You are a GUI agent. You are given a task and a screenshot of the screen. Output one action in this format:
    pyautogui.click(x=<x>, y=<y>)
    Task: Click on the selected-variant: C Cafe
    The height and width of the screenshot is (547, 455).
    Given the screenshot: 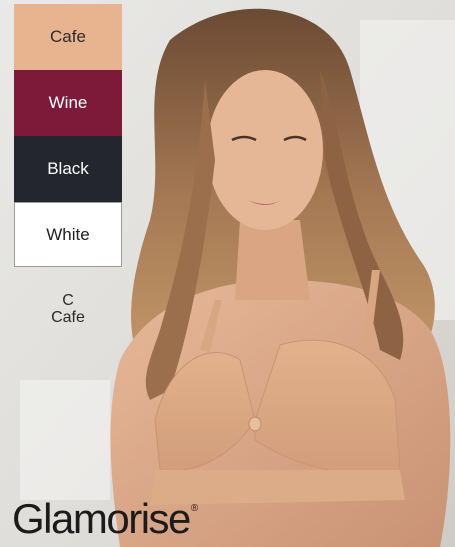 What is the action you would take?
    pyautogui.click(x=68, y=309)
    